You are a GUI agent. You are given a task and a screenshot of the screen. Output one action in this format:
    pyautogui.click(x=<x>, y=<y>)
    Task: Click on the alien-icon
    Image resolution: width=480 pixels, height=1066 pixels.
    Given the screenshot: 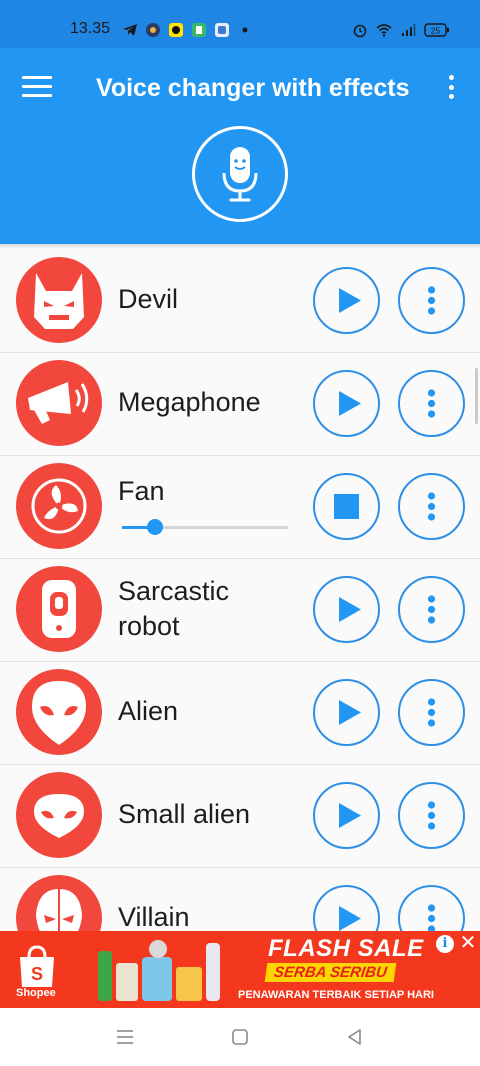 What is the action you would take?
    pyautogui.click(x=59, y=713)
    